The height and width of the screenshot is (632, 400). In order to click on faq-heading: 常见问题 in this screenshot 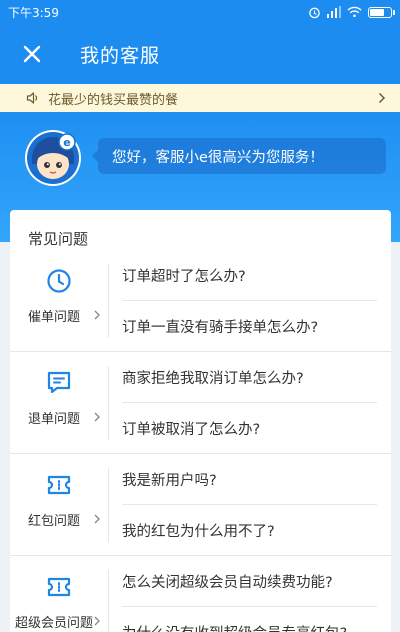, I will do `click(58, 239)`.